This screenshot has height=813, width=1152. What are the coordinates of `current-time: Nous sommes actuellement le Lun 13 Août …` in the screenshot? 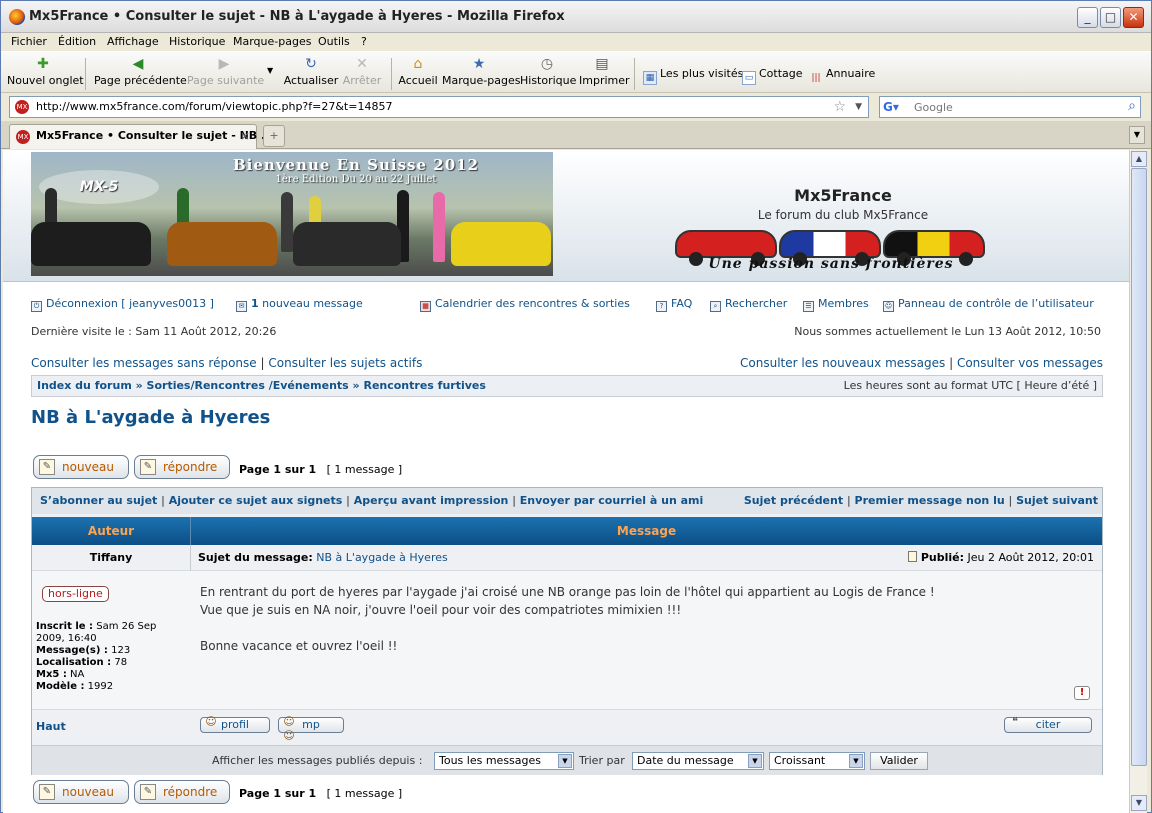 It's located at (947, 331).